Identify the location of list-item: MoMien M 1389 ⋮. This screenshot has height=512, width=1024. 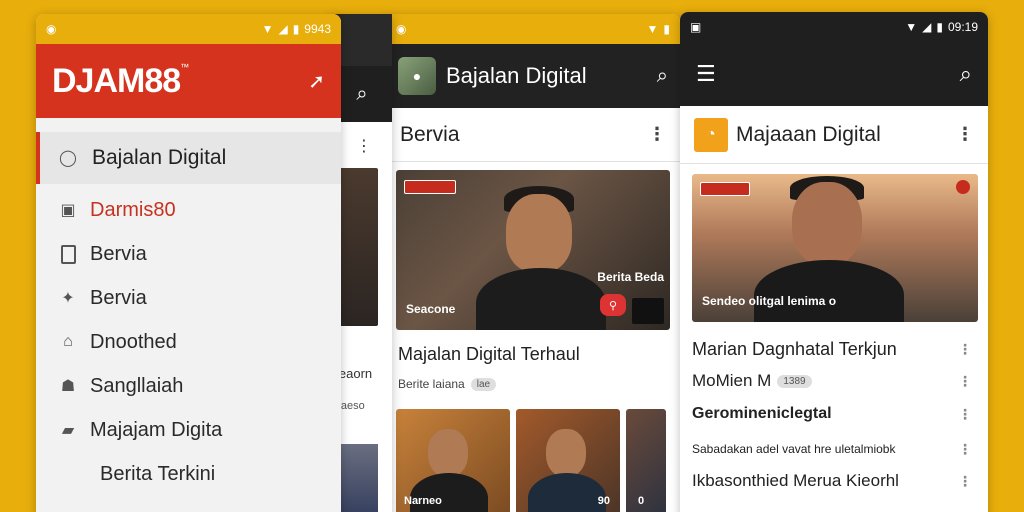
(834, 381).